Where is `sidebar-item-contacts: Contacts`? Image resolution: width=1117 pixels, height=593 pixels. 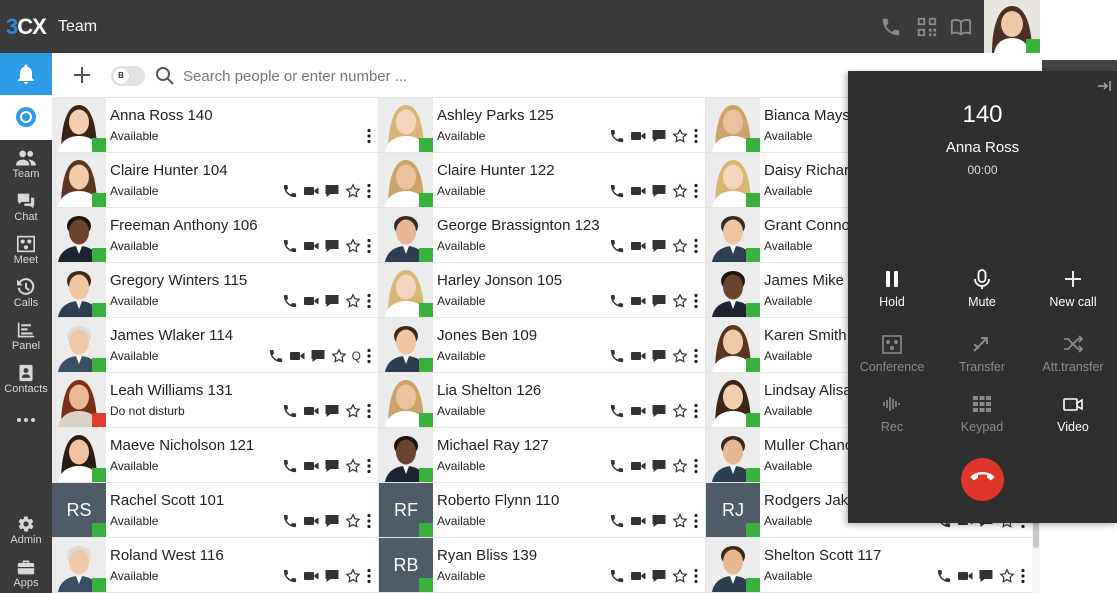 sidebar-item-contacts: Contacts is located at coordinates (26, 379).